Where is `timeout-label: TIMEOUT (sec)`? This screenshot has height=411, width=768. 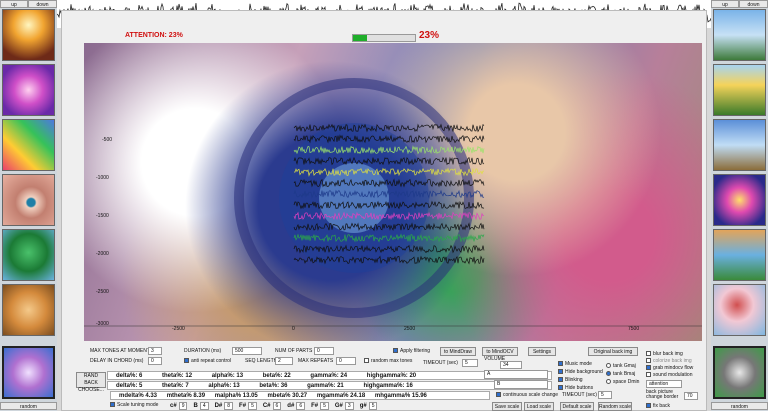
timeout-label: TIMEOUT (sec) is located at coordinates (440, 363).